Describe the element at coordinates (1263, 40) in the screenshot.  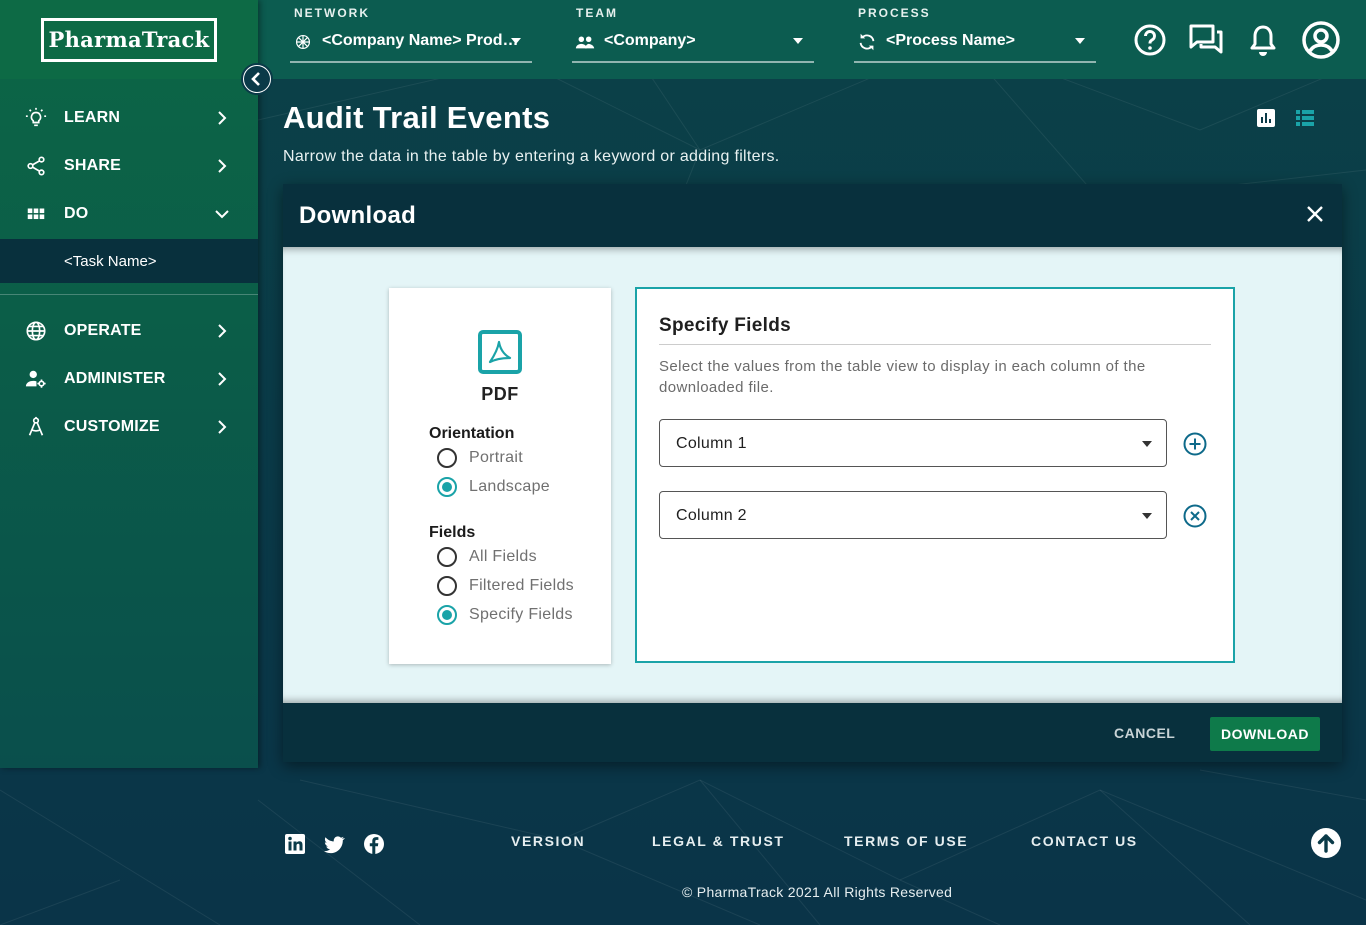
I see `bell-icon` at that location.